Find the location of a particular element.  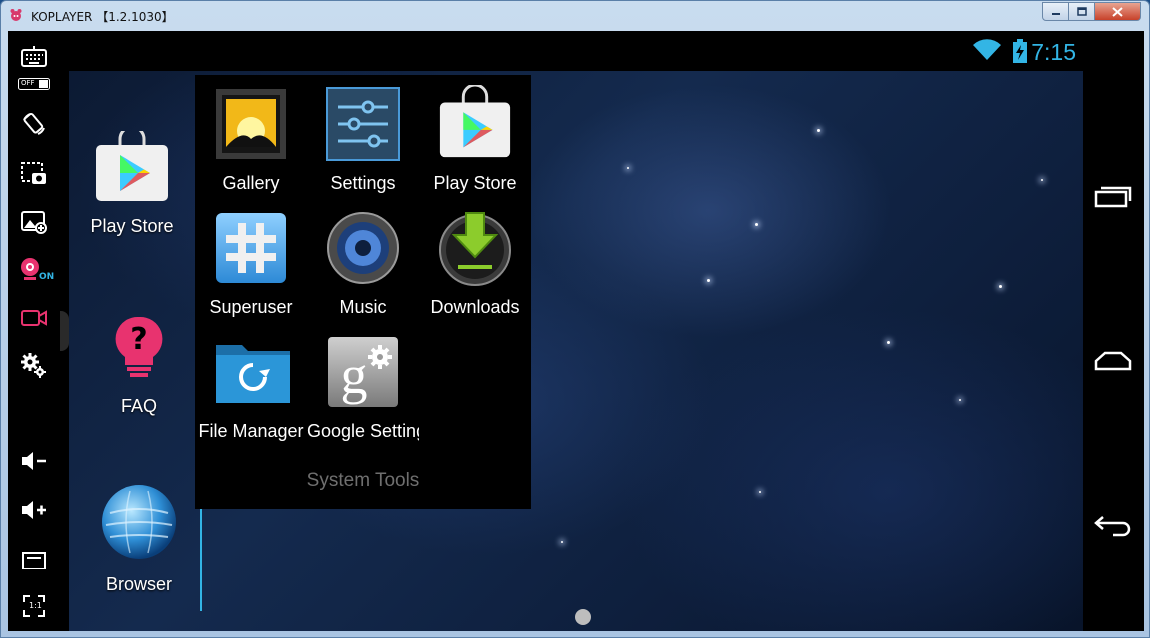

toggle-off-button: OFF is located at coordinates (34, 84).